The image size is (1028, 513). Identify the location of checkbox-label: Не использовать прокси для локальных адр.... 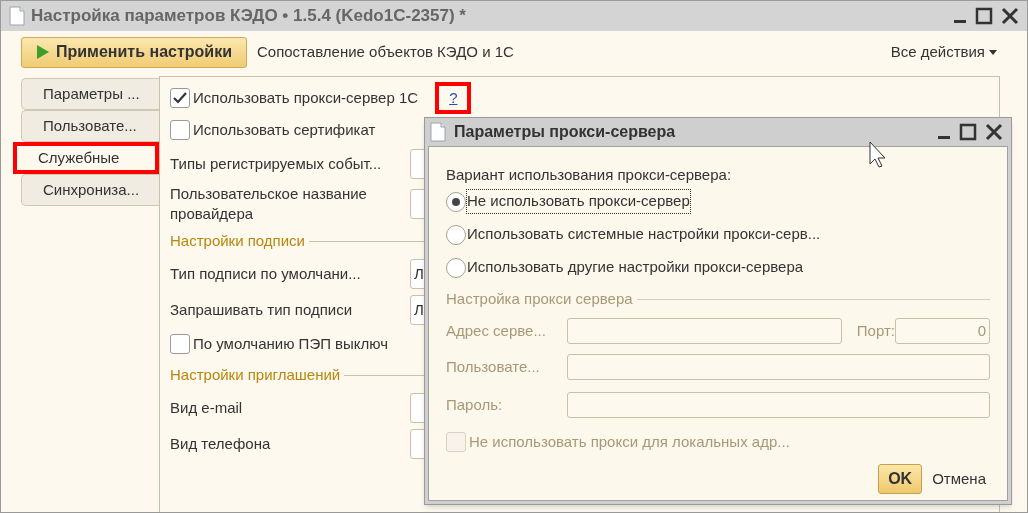
(629, 441).